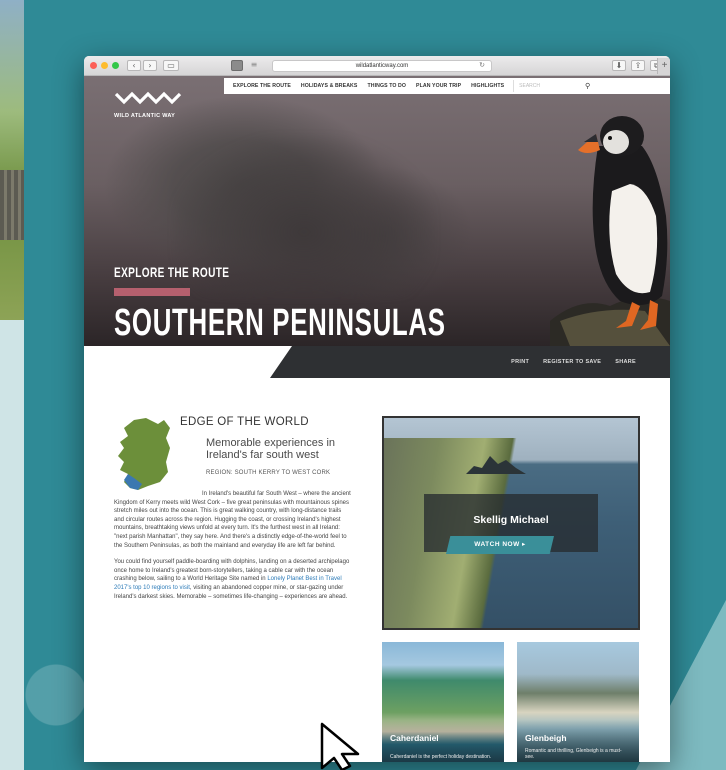 The height and width of the screenshot is (770, 726). I want to click on card-title: Caherdaniel, so click(414, 738).